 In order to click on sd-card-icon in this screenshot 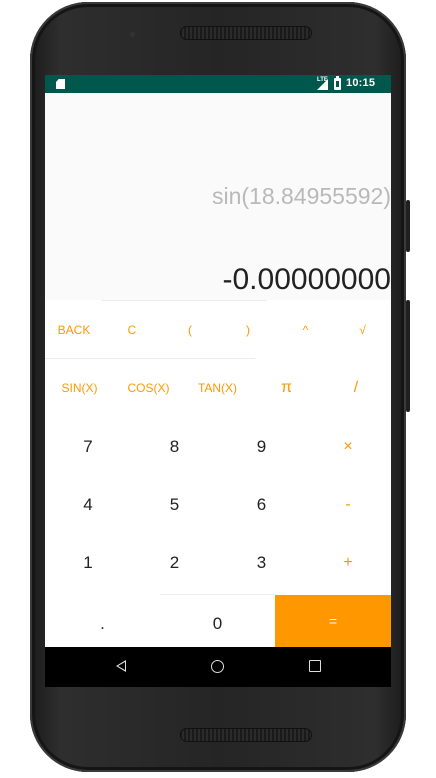, I will do `click(60, 84)`.